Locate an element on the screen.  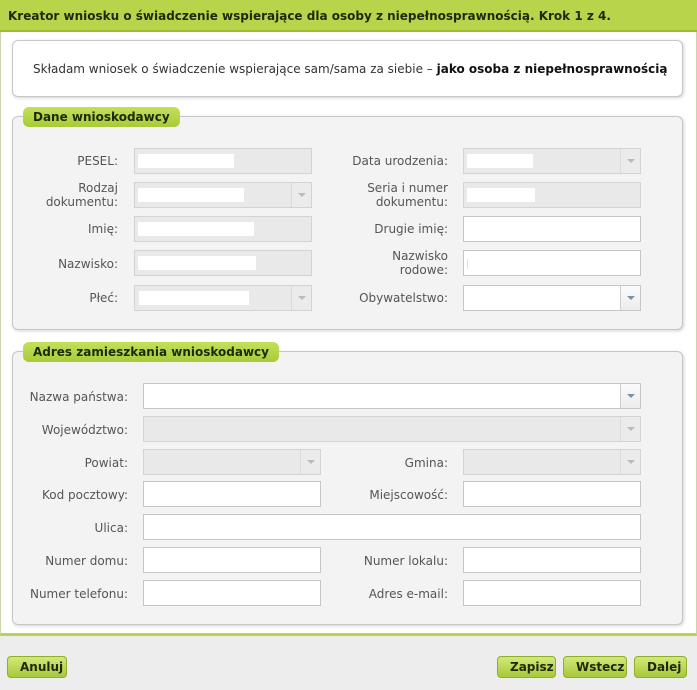
flat-number-label: Numer lokalu: is located at coordinates (405, 561).